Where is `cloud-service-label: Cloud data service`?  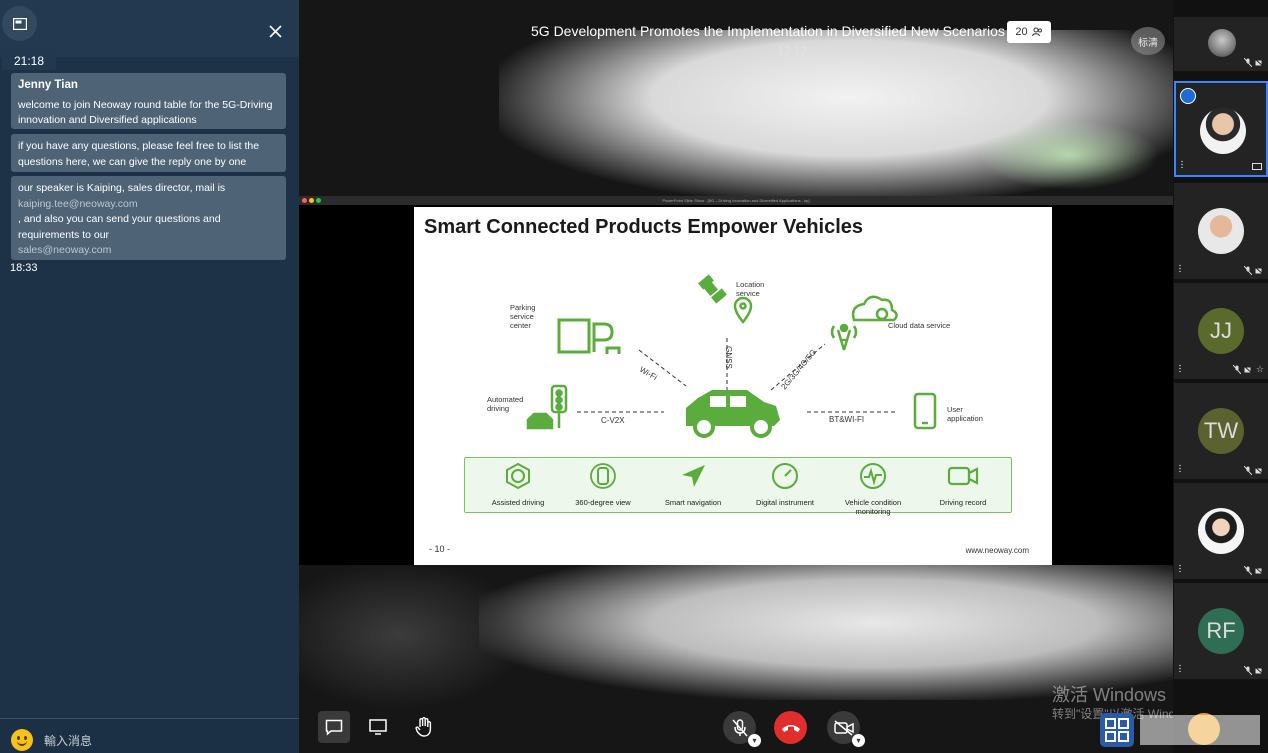
cloud-service-label: Cloud data service is located at coordinates (919, 325).